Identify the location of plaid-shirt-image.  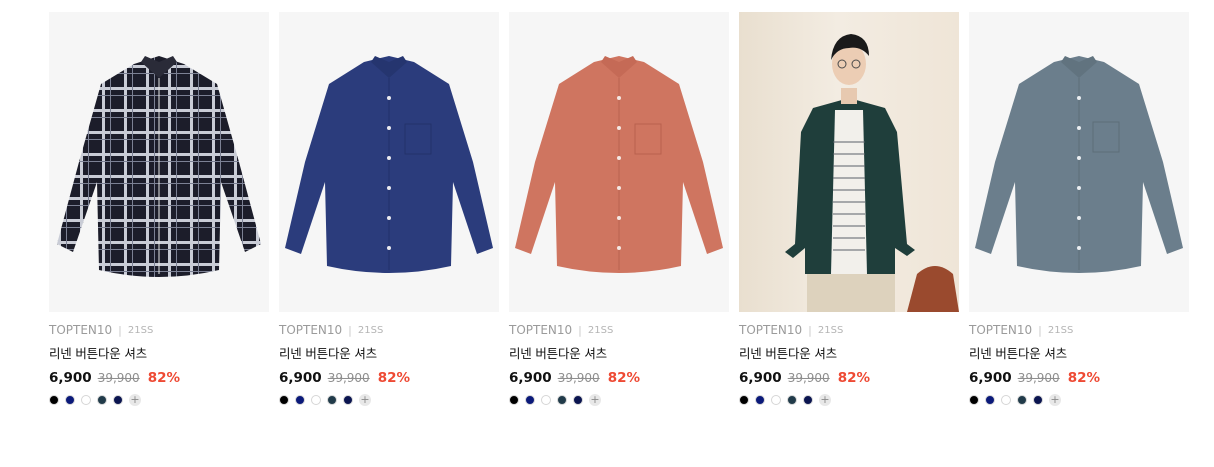
(159, 166).